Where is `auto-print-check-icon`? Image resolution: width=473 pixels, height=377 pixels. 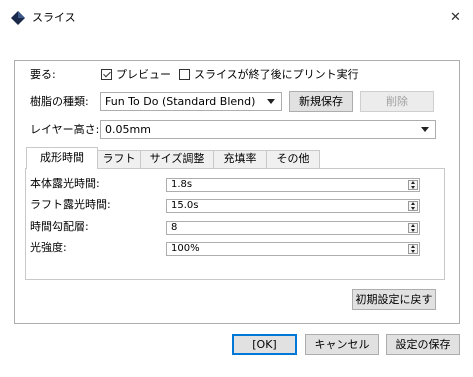 auto-print-check-icon is located at coordinates (184, 74).